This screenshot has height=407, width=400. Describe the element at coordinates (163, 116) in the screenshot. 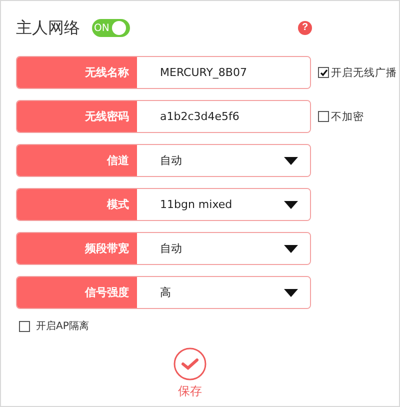

I see `input-field: 无线密码 a1b2c3d4e5f6` at that location.